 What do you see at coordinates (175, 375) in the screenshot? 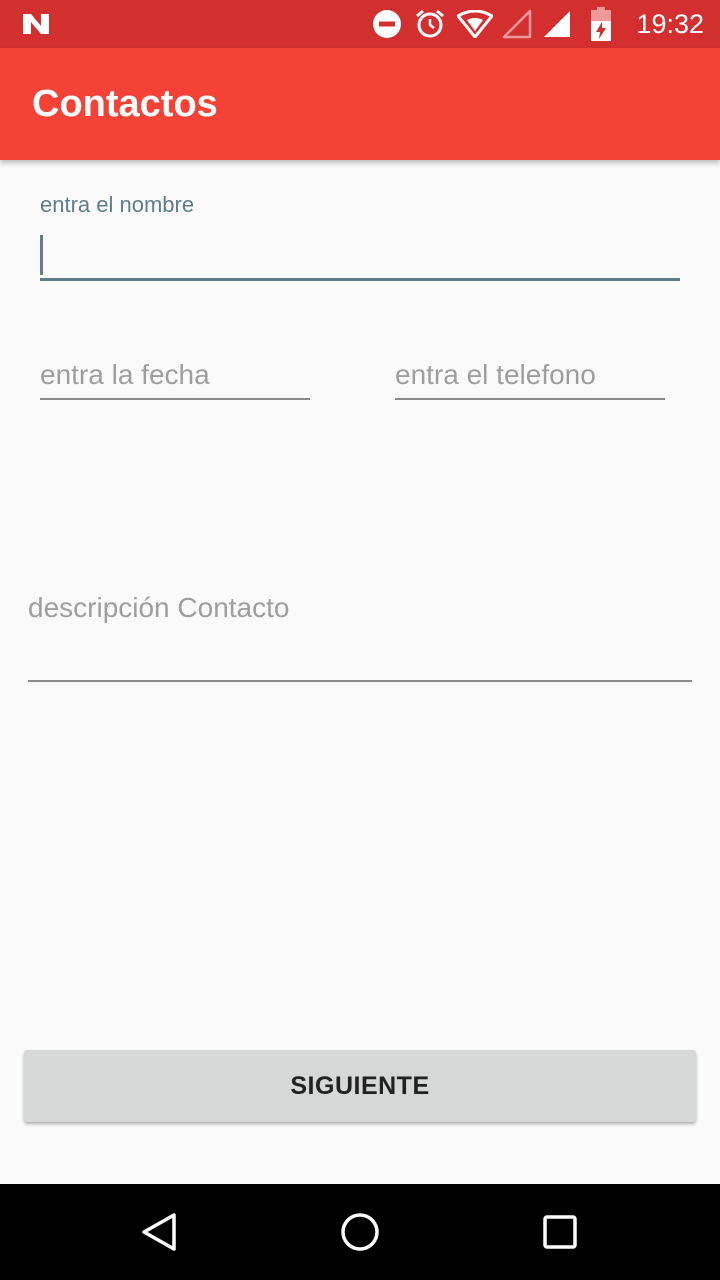
I see `fecha-input` at bounding box center [175, 375].